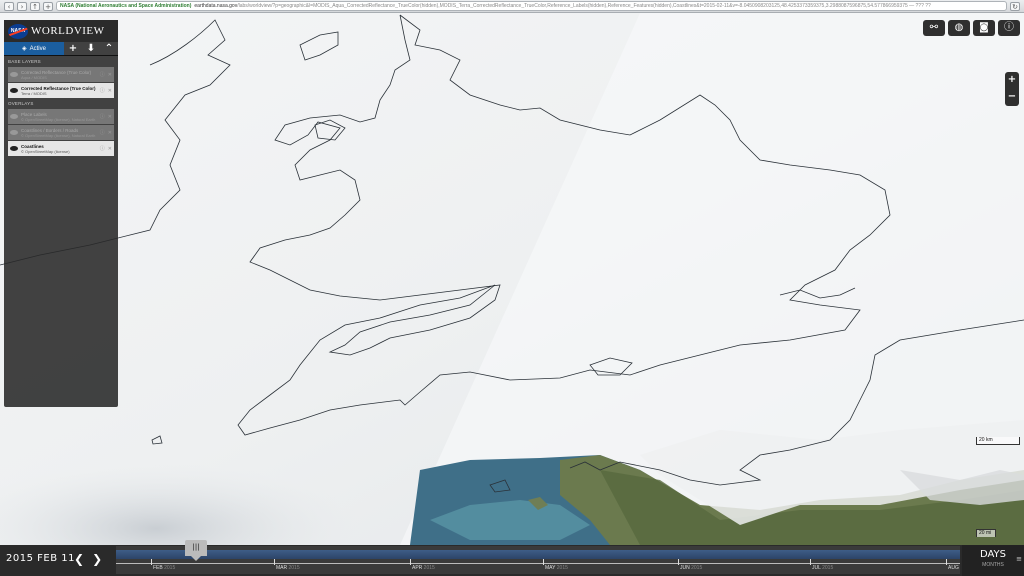 This screenshot has height=576, width=1024. Describe the element at coordinates (993, 560) in the screenshot. I see `interval-selector: DAYS MONTHS ≡` at that location.